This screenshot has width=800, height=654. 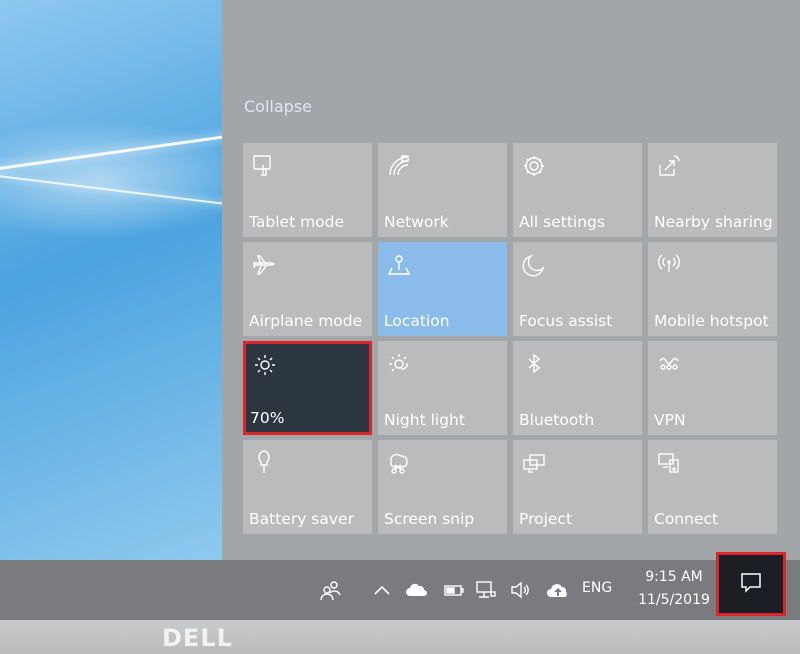 I want to click on volume-icon, so click(x=520, y=590).